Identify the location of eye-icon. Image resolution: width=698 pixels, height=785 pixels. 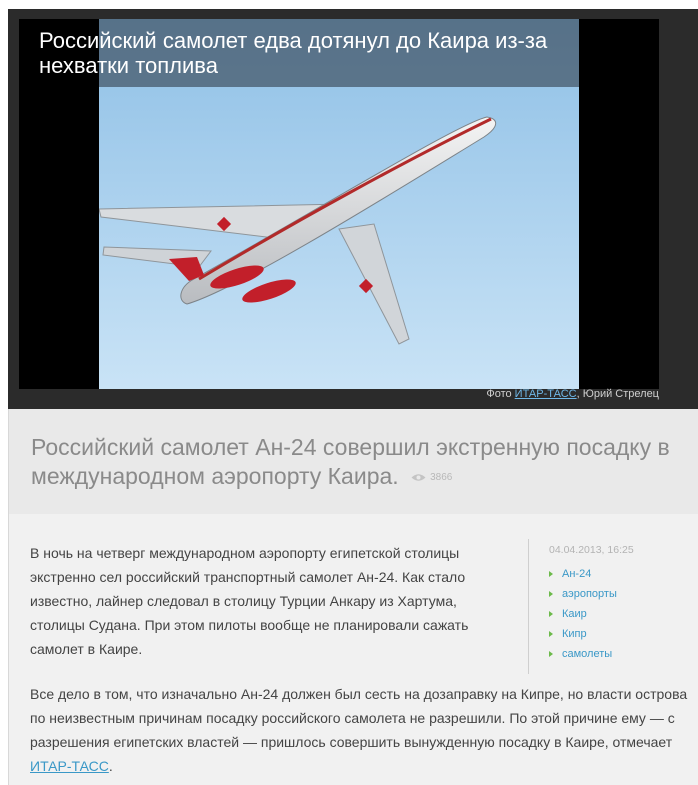
(418, 478).